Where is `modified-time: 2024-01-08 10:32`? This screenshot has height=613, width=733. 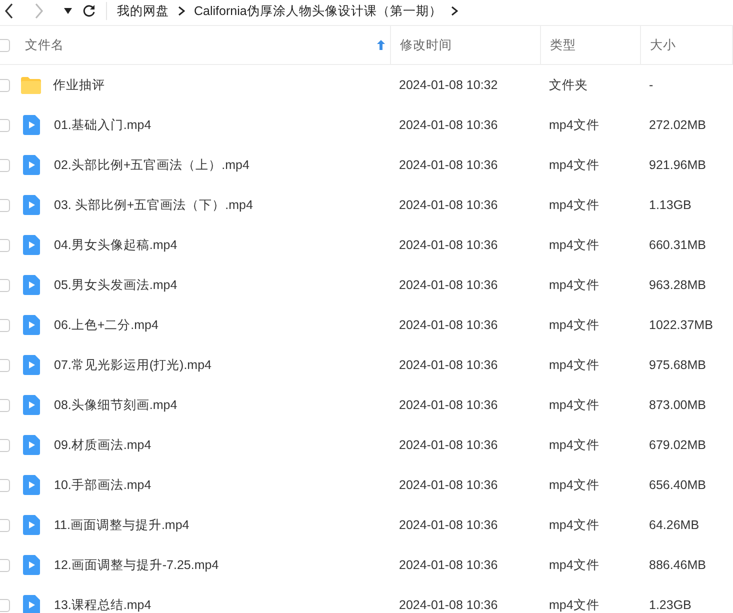
modified-time: 2024-01-08 10:32 is located at coordinates (448, 85).